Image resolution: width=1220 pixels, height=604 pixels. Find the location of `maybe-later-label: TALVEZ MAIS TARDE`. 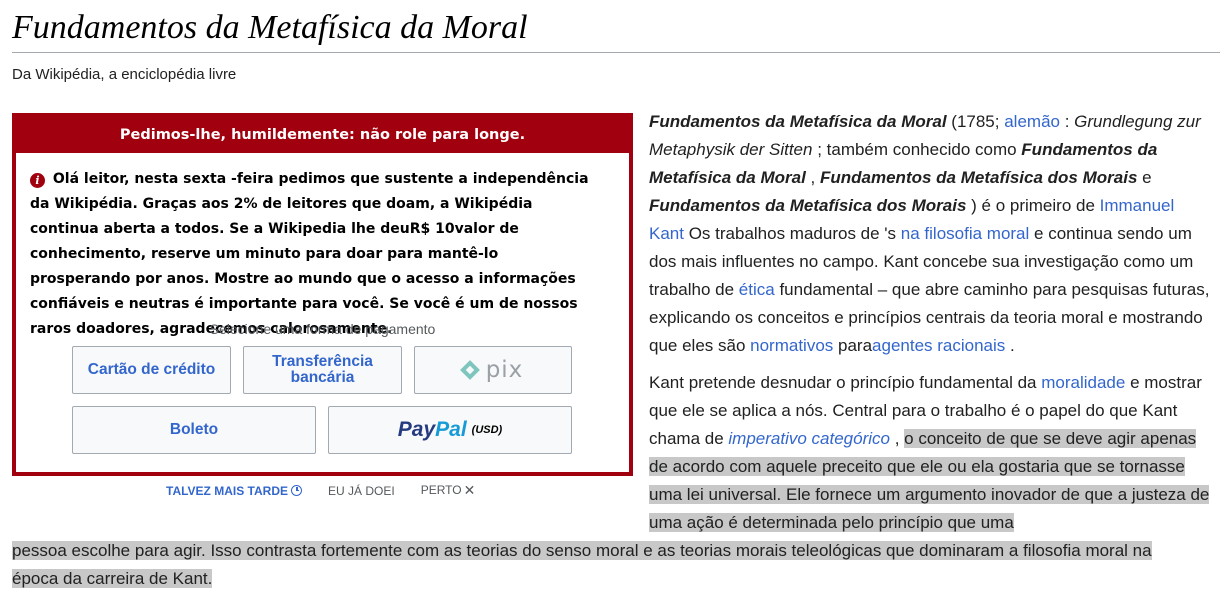

maybe-later-label: TALVEZ MAIS TARDE is located at coordinates (227, 490).